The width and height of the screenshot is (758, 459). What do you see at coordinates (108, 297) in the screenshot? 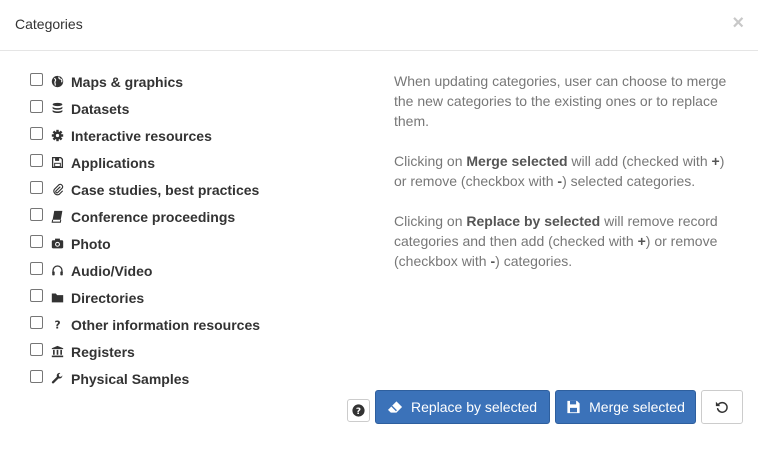
I see `category-label: Directories` at bounding box center [108, 297].